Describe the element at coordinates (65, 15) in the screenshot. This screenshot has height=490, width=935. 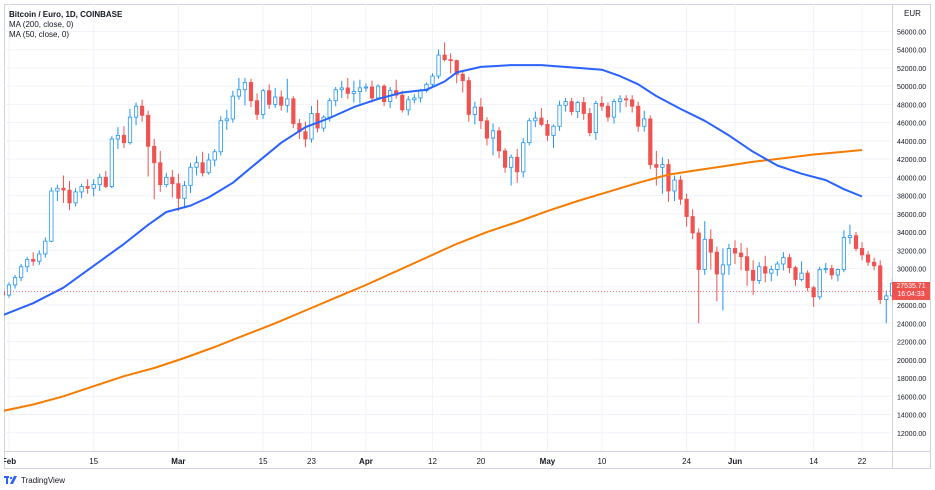
I see `symbol-title: Bitcoin / Euro, 1D, COINBASE` at that location.